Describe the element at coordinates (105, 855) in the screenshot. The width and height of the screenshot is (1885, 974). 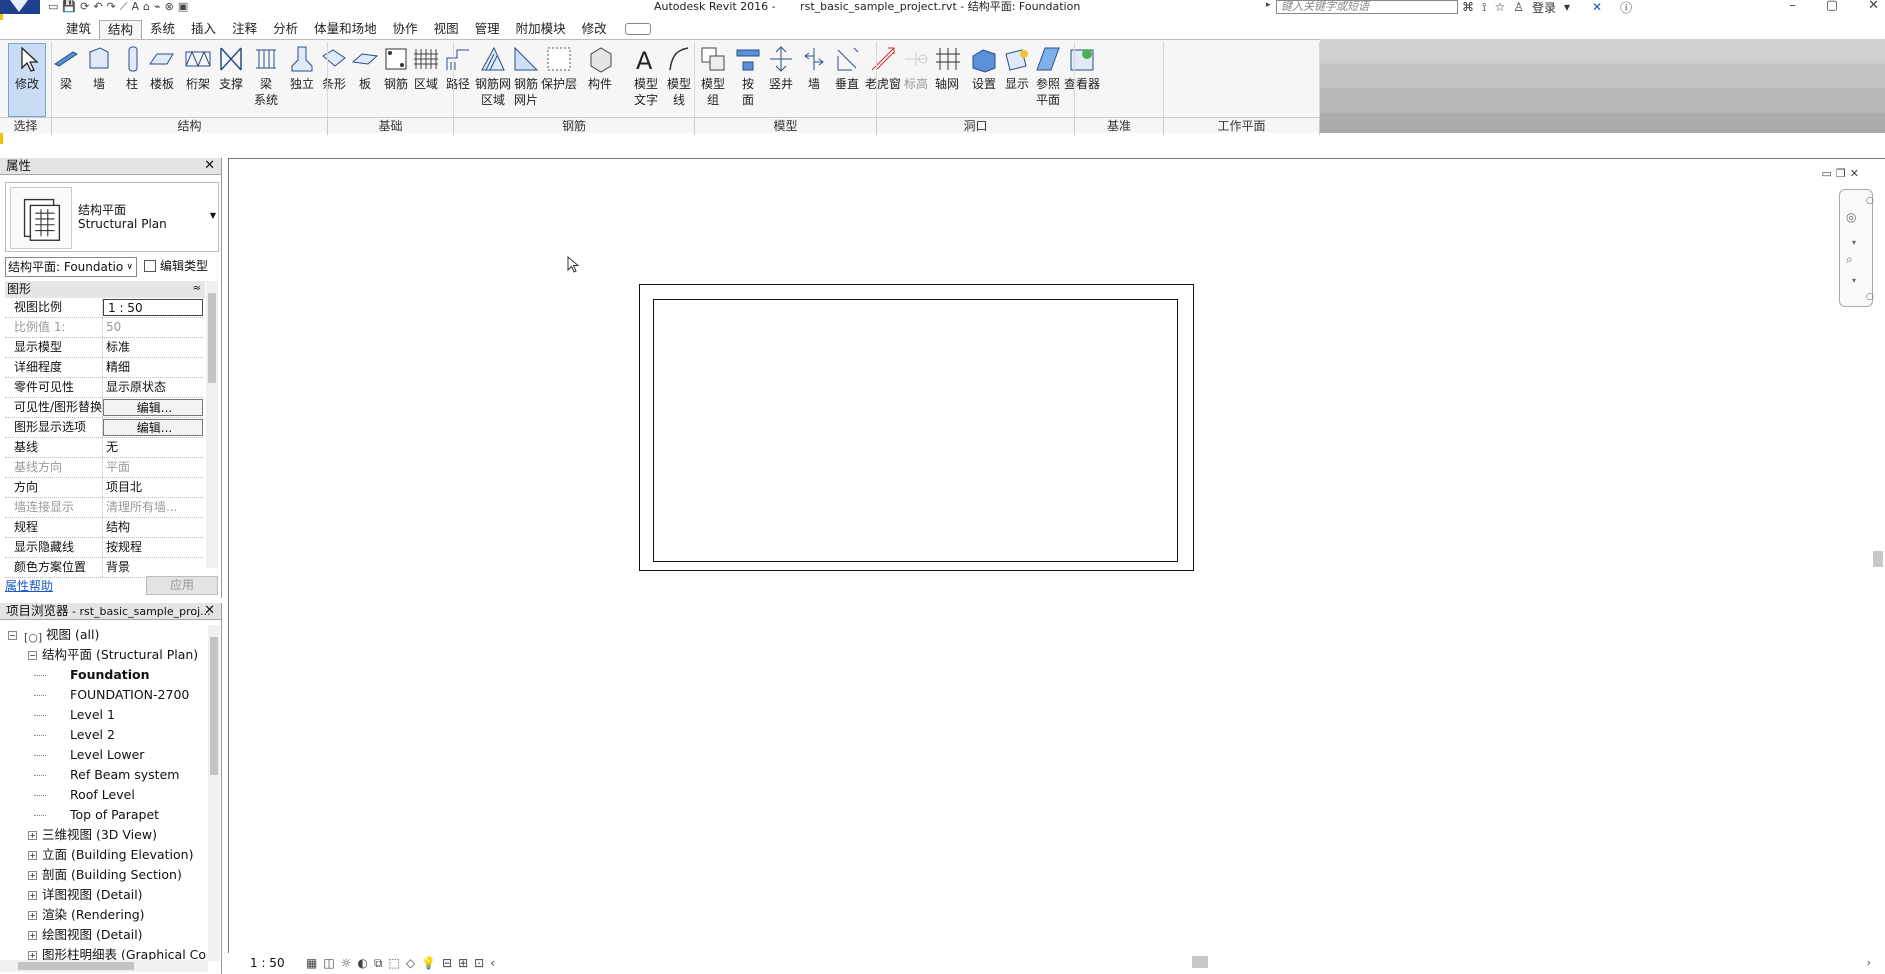
I see `browser-tree-item: + 立面 (Building Elevation)` at that location.